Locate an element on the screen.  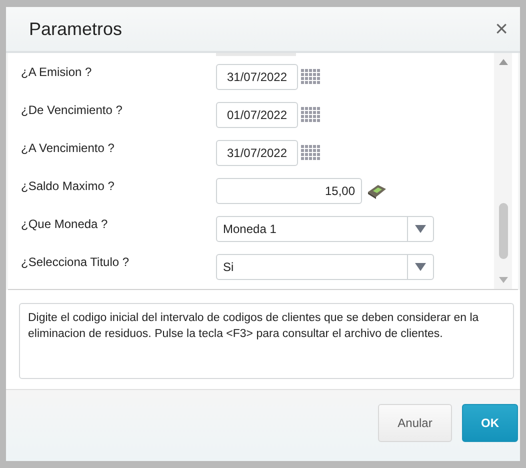
field-label: ¿Que Moneda ? is located at coordinates (65, 223).